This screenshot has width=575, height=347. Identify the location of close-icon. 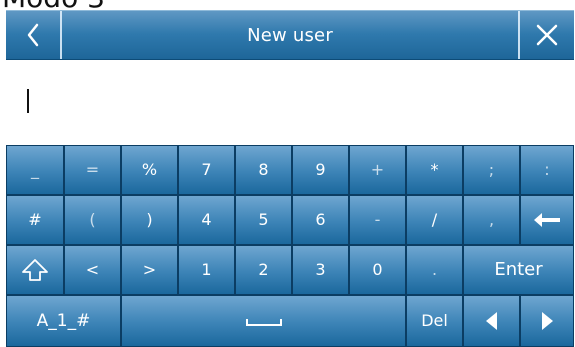
(547, 35).